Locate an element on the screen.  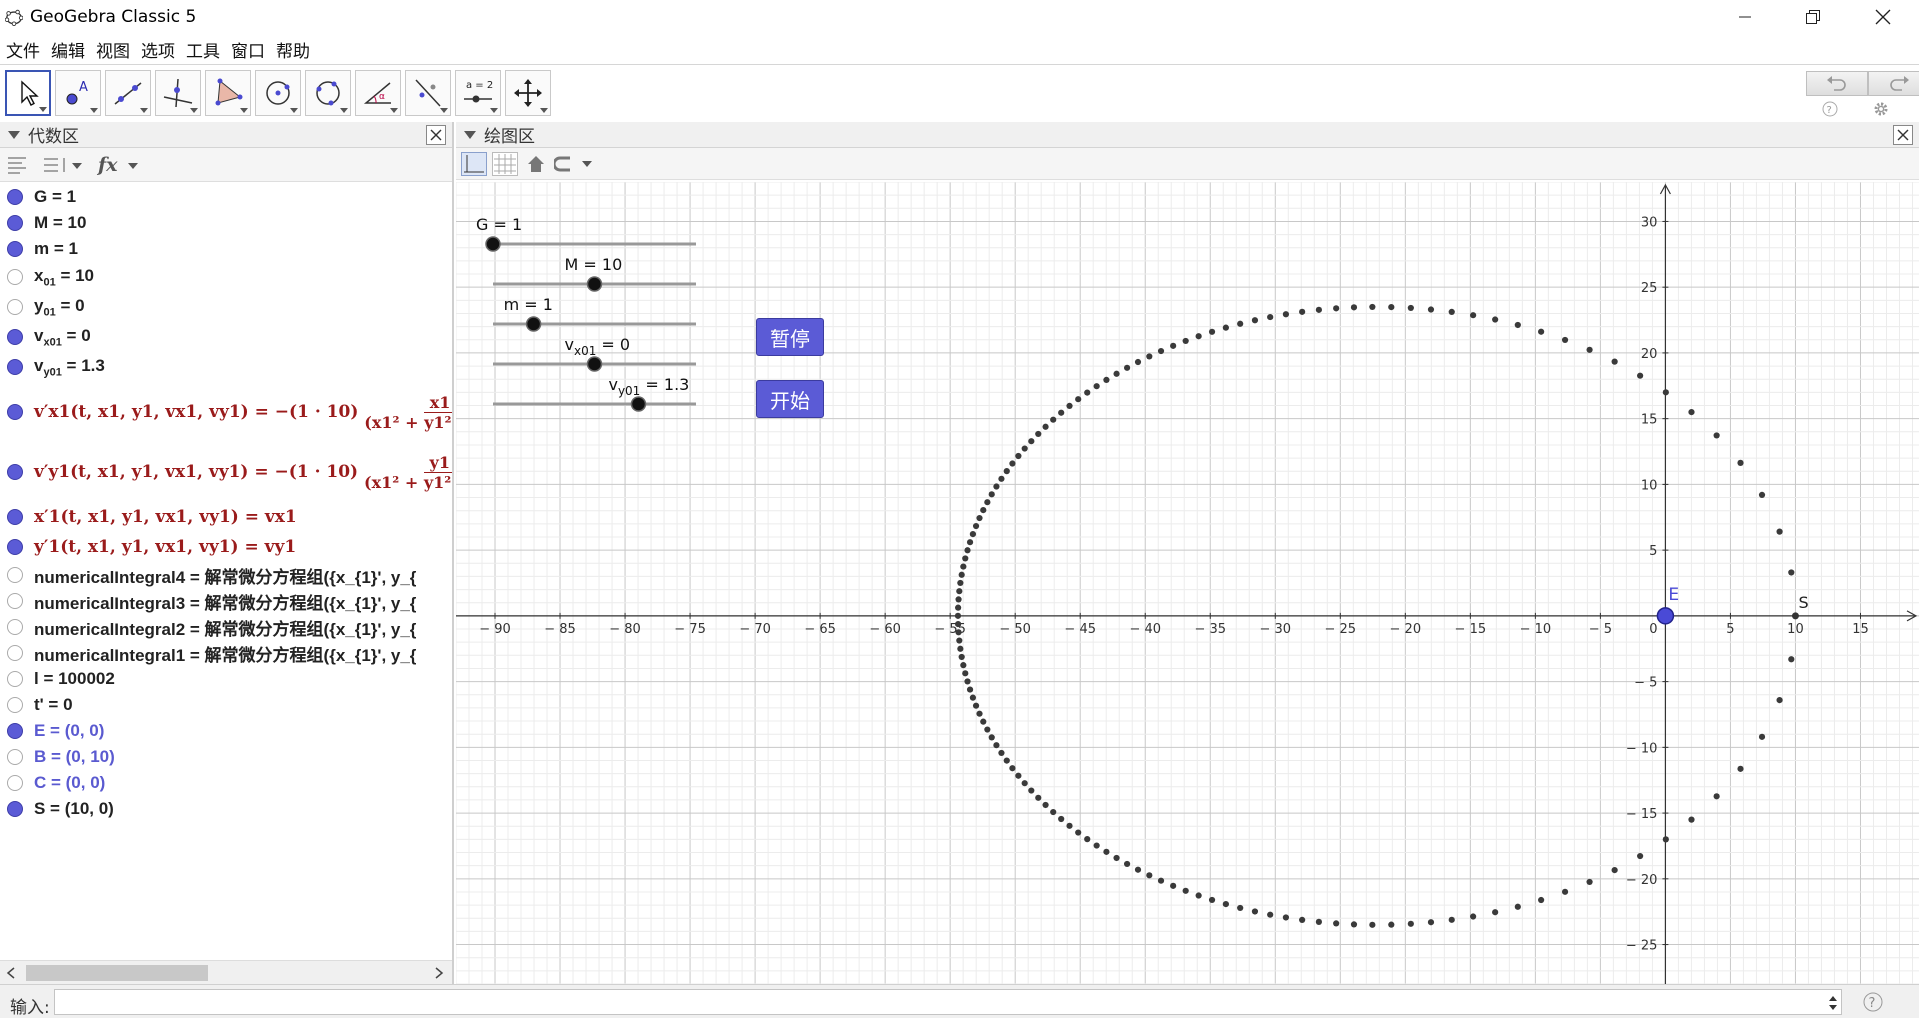
menu-options: 选项 is located at coordinates (158, 49).